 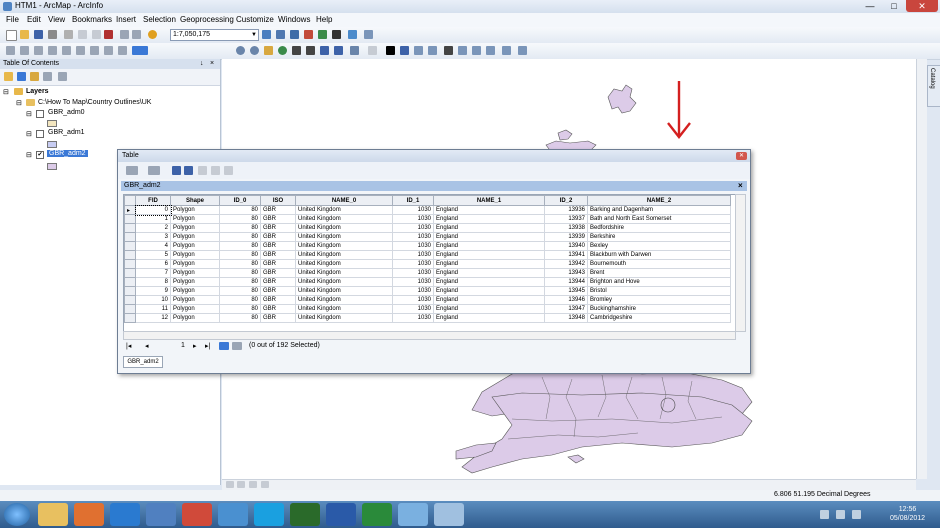 What do you see at coordinates (522, 50) in the screenshot?
I see `viewer-window-icon` at bounding box center [522, 50].